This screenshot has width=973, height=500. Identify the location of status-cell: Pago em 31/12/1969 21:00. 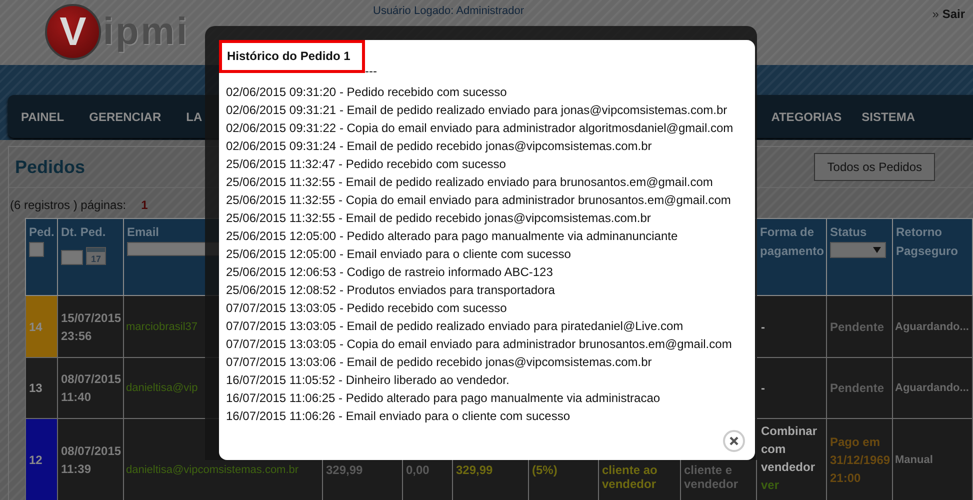
(859, 459).